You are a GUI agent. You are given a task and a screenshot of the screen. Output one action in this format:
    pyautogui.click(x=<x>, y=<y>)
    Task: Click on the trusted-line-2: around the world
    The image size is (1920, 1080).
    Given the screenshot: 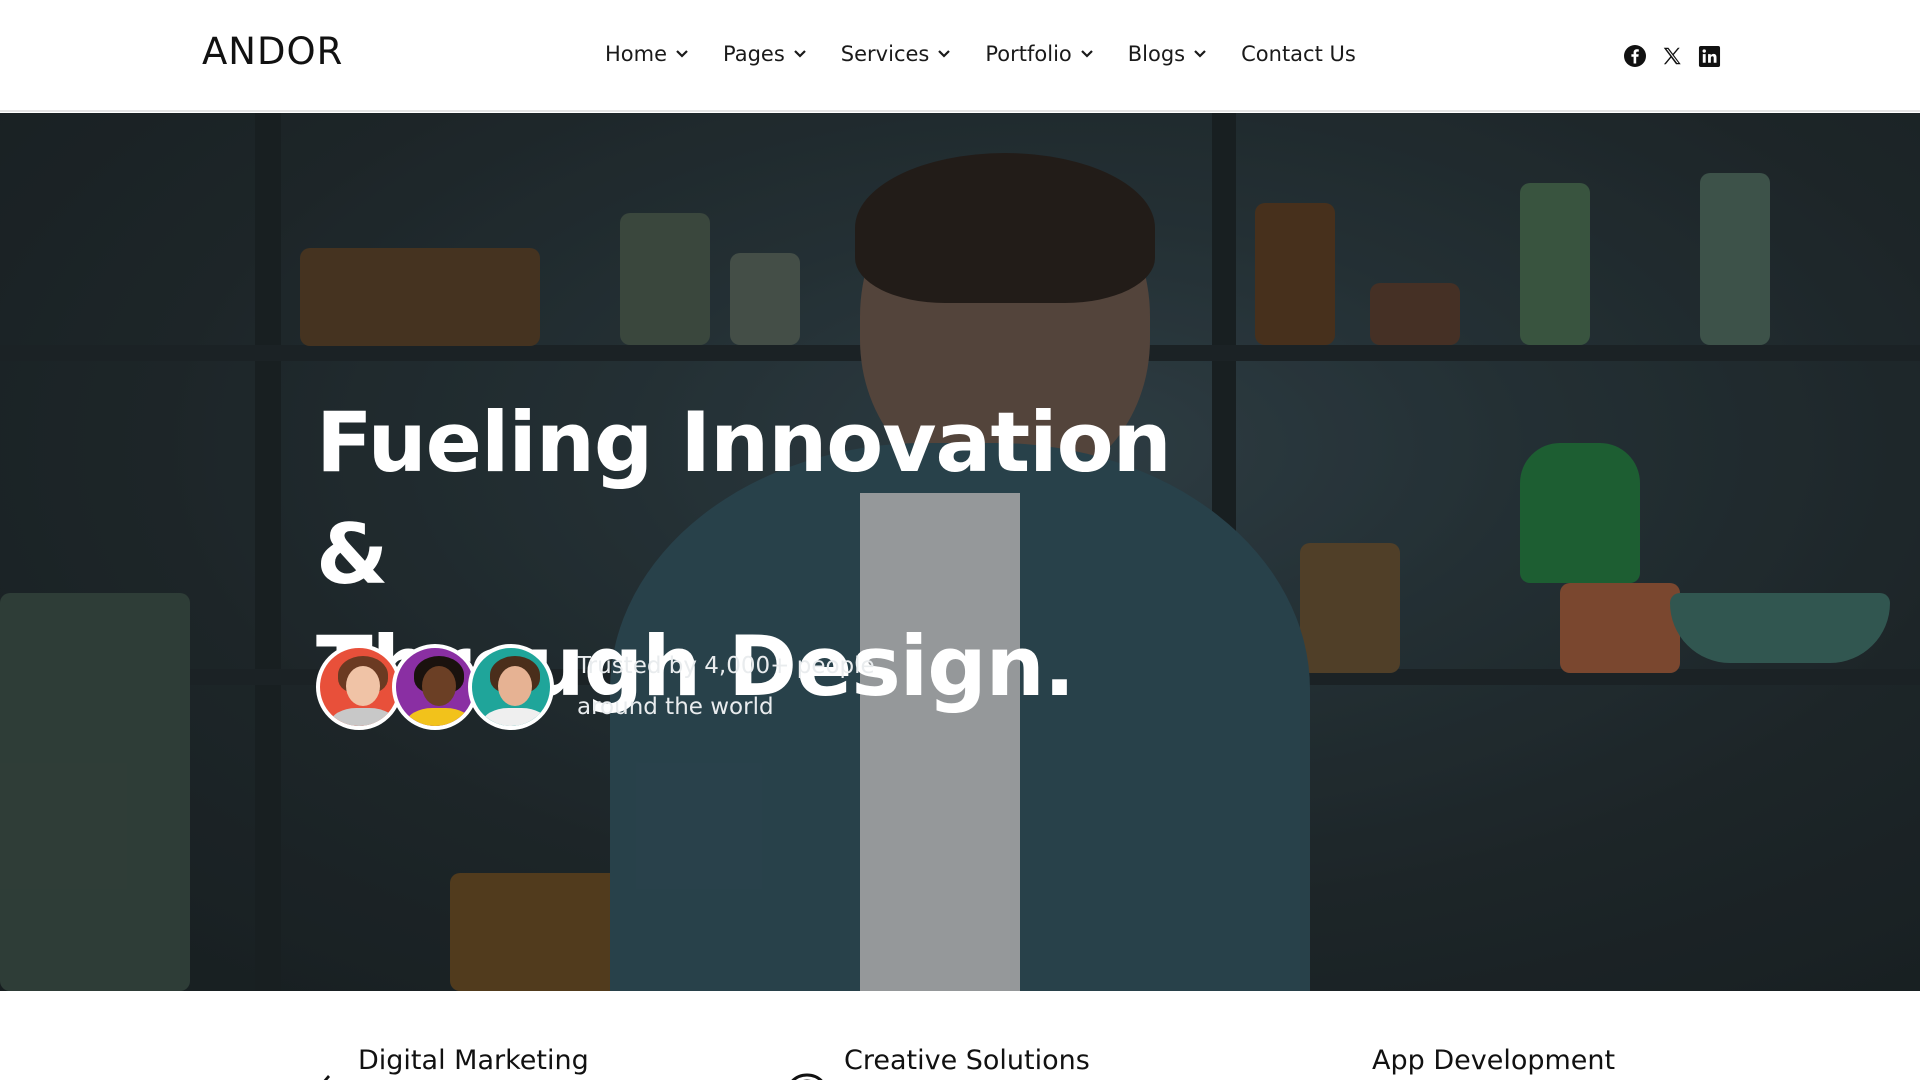 What is the action you would take?
    pyautogui.click(x=675, y=707)
    